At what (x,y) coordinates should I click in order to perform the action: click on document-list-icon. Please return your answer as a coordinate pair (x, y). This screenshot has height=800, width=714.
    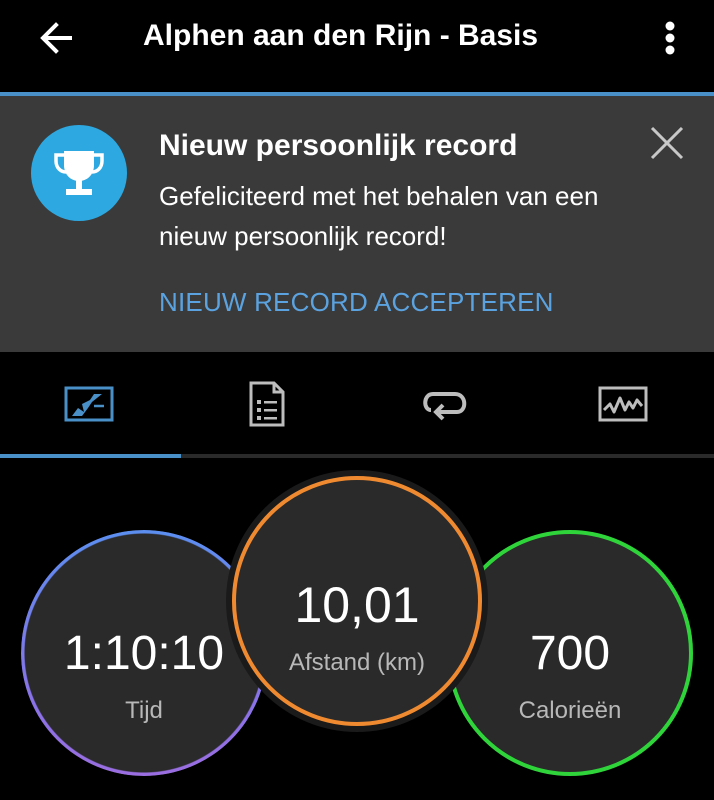
    Looking at the image, I should click on (267, 404).